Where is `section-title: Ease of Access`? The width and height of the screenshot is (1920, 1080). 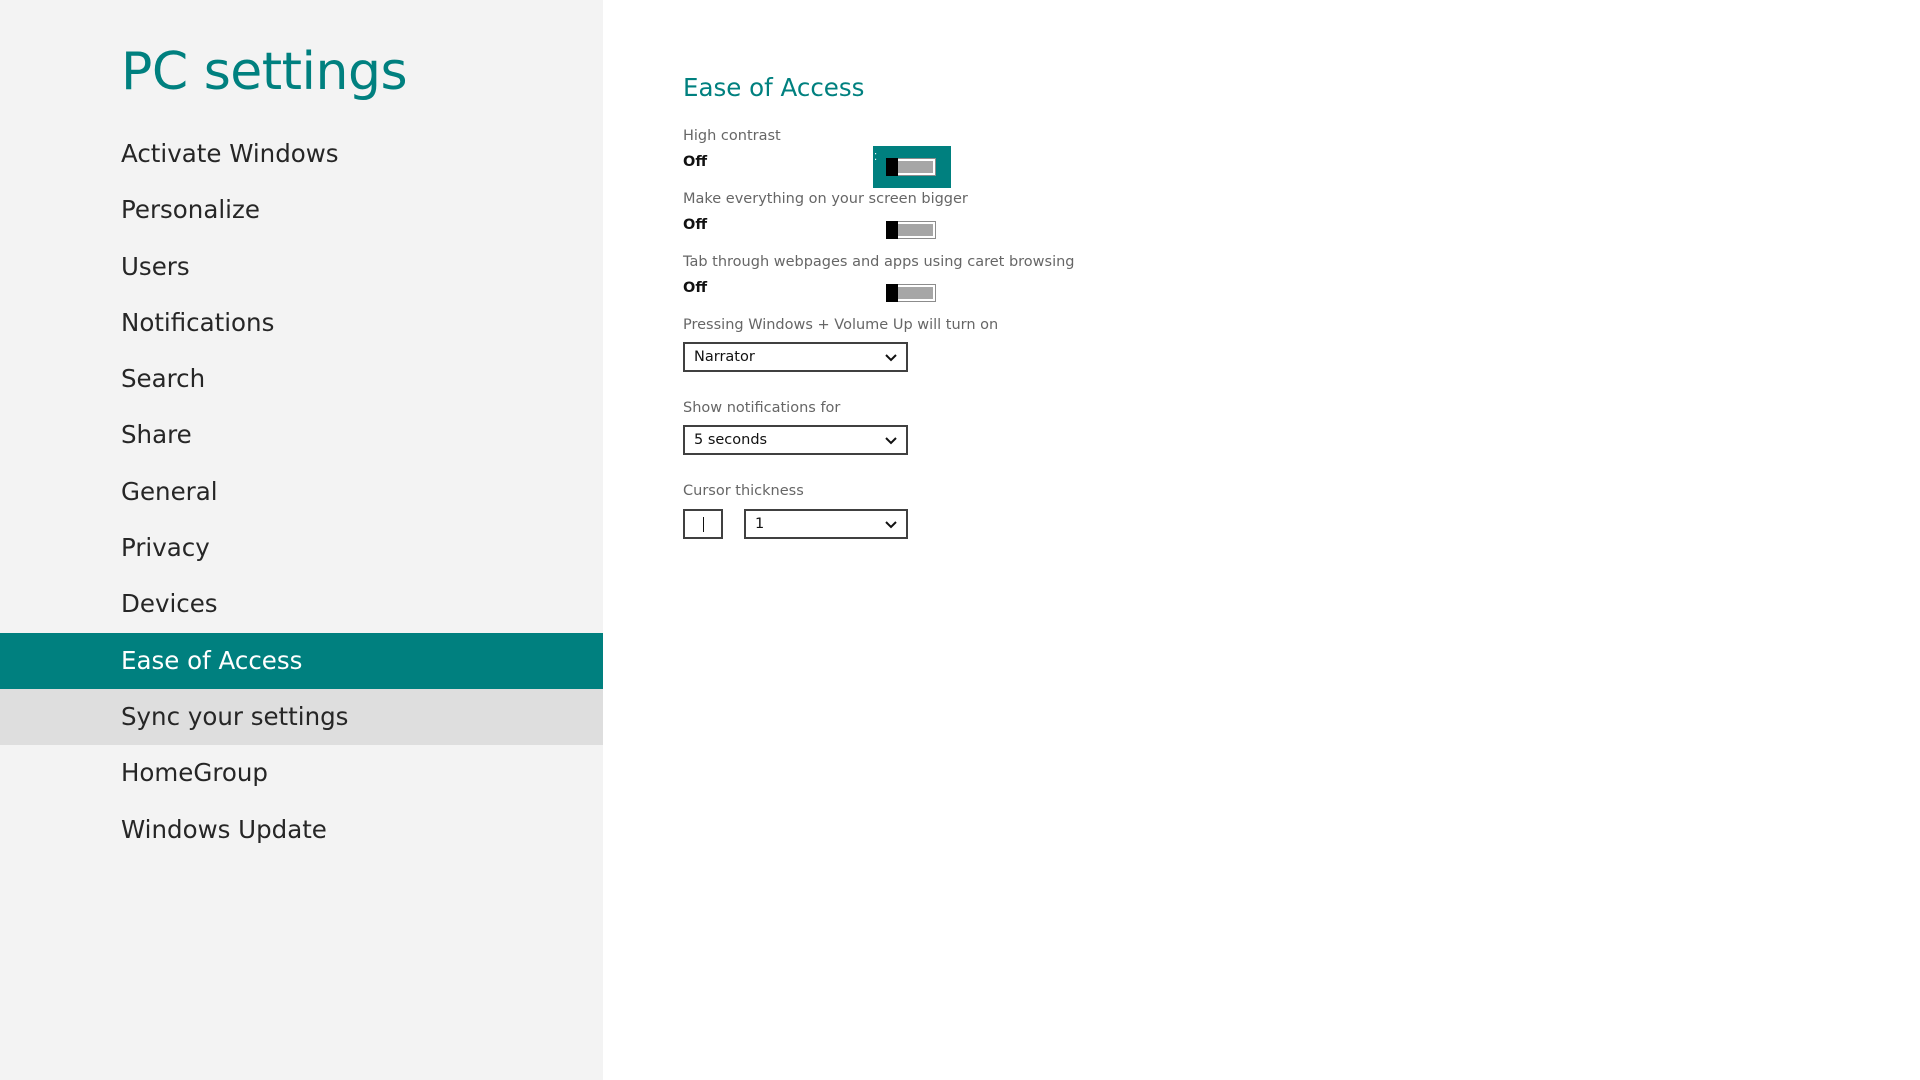 section-title: Ease of Access is located at coordinates (774, 87).